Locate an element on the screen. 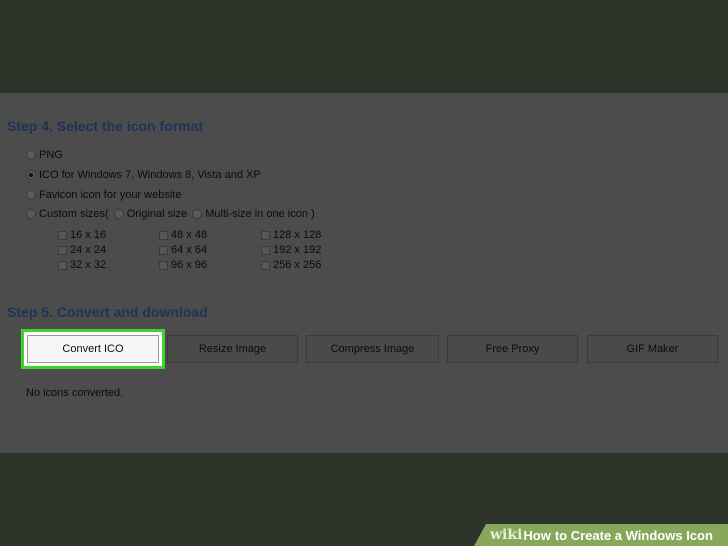 The image size is (728, 546). wikihow-banner: wiki How to Create a Windows Icon is located at coordinates (601, 535).